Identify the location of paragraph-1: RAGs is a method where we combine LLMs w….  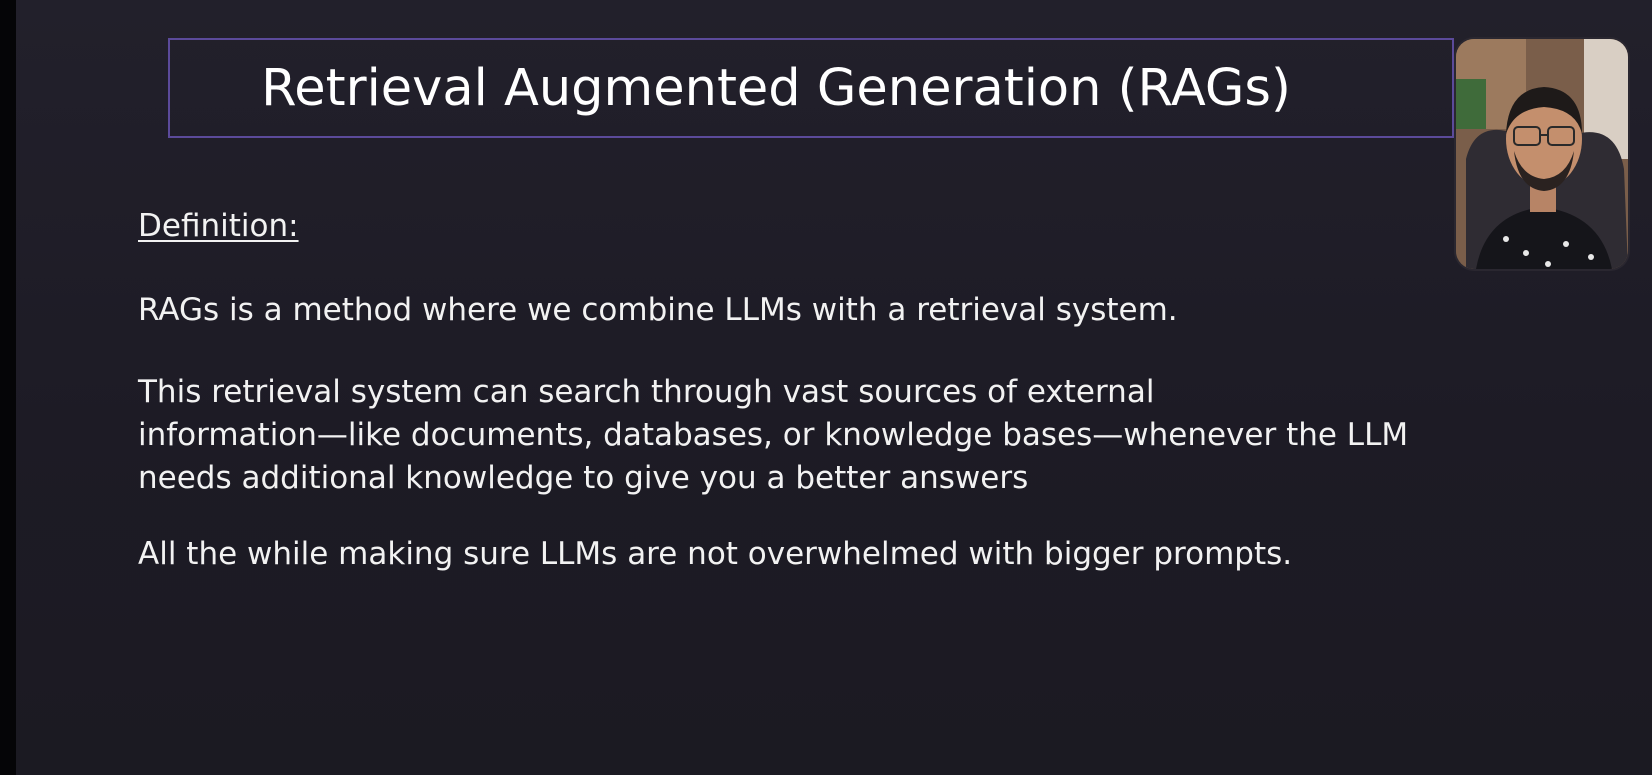
(658, 310).